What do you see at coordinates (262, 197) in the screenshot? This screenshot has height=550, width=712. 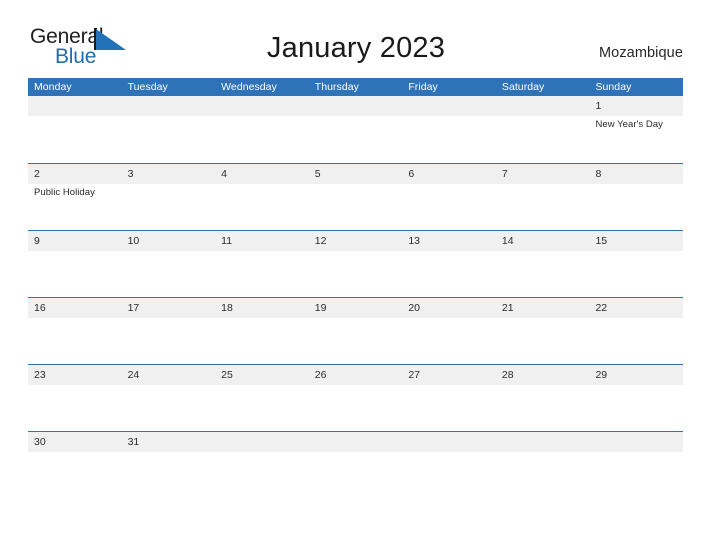 I see `calendar-day-cell: 4` at bounding box center [262, 197].